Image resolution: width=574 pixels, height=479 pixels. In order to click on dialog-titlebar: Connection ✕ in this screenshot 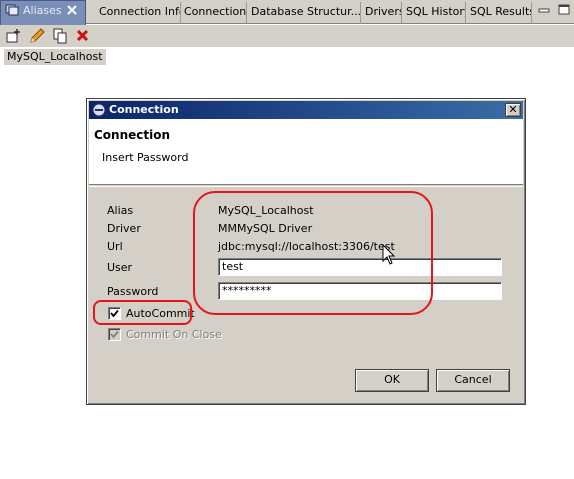, I will do `click(306, 110)`.